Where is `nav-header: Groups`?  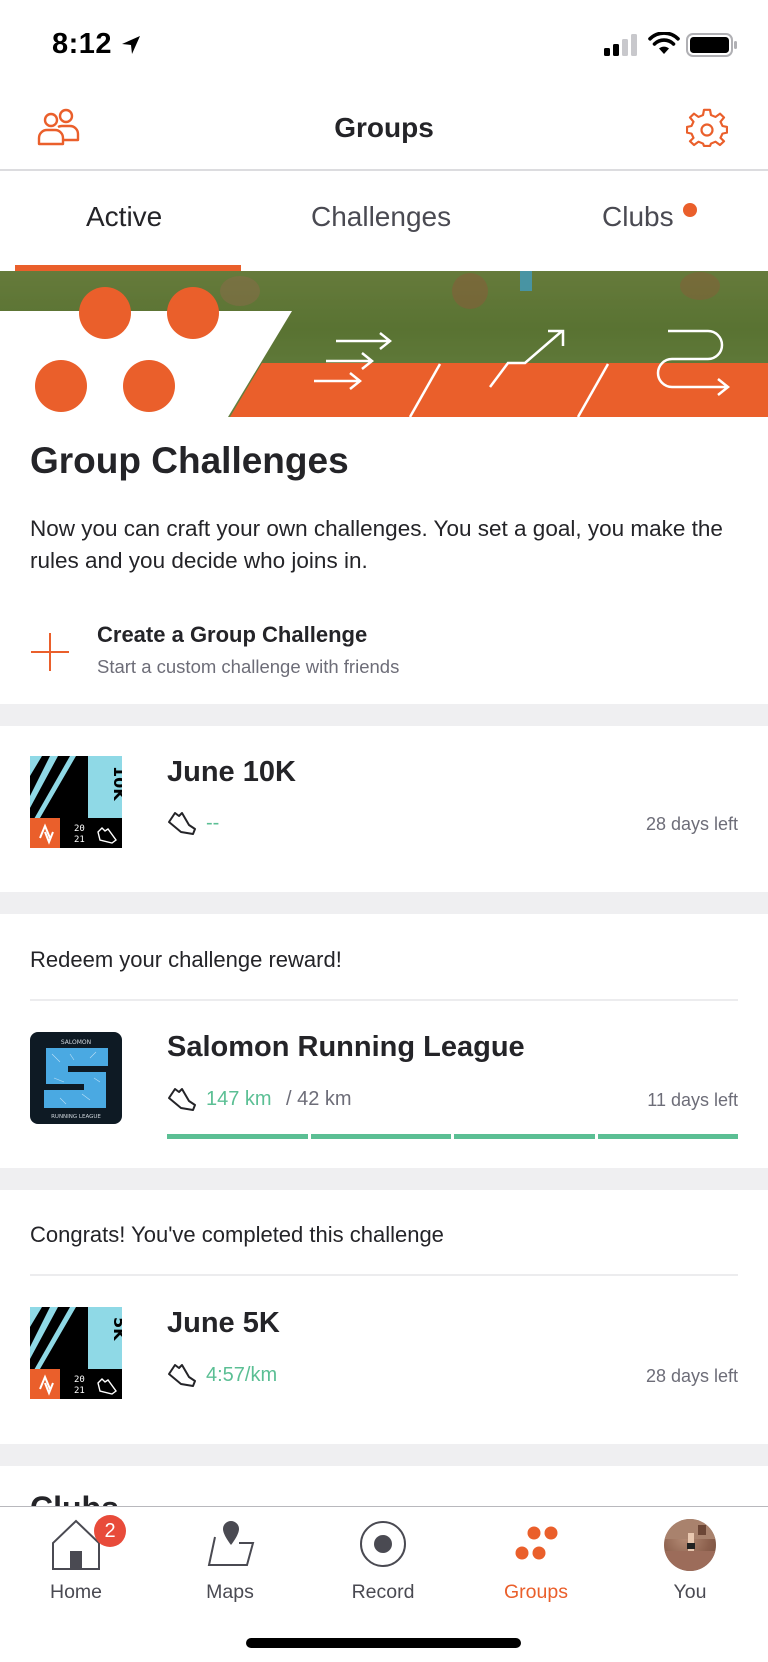 nav-header: Groups is located at coordinates (384, 130).